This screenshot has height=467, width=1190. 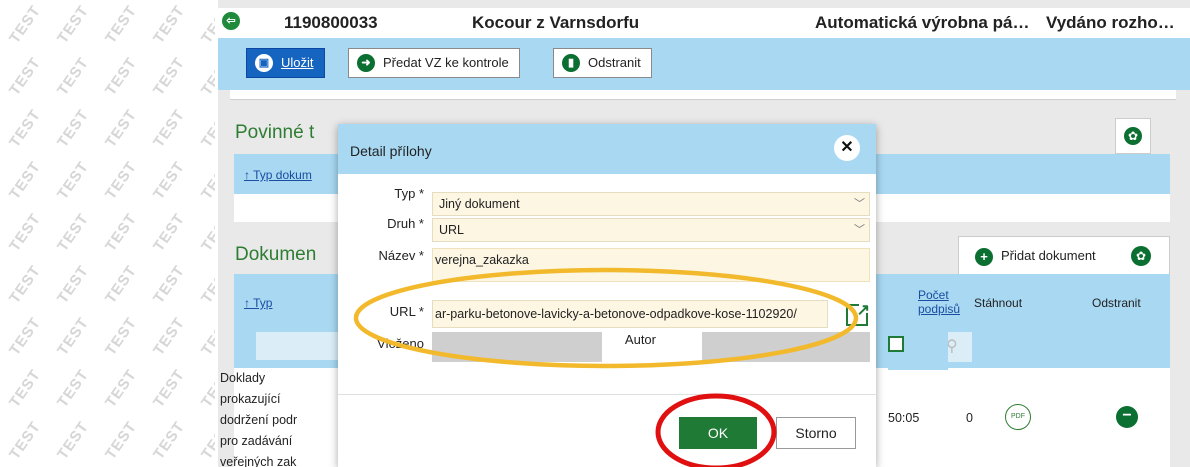 What do you see at coordinates (606, 318) in the screenshot?
I see `url-highlight-ellipse` at bounding box center [606, 318].